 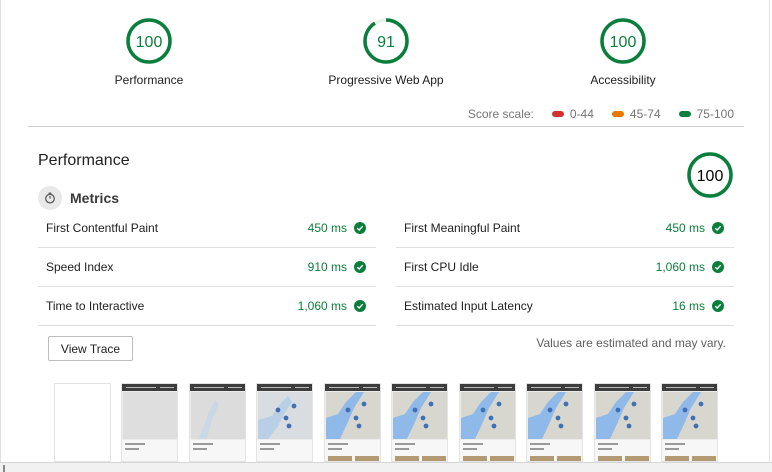 I want to click on metric-row: Speed Index 910 ms, so click(x=207, y=267).